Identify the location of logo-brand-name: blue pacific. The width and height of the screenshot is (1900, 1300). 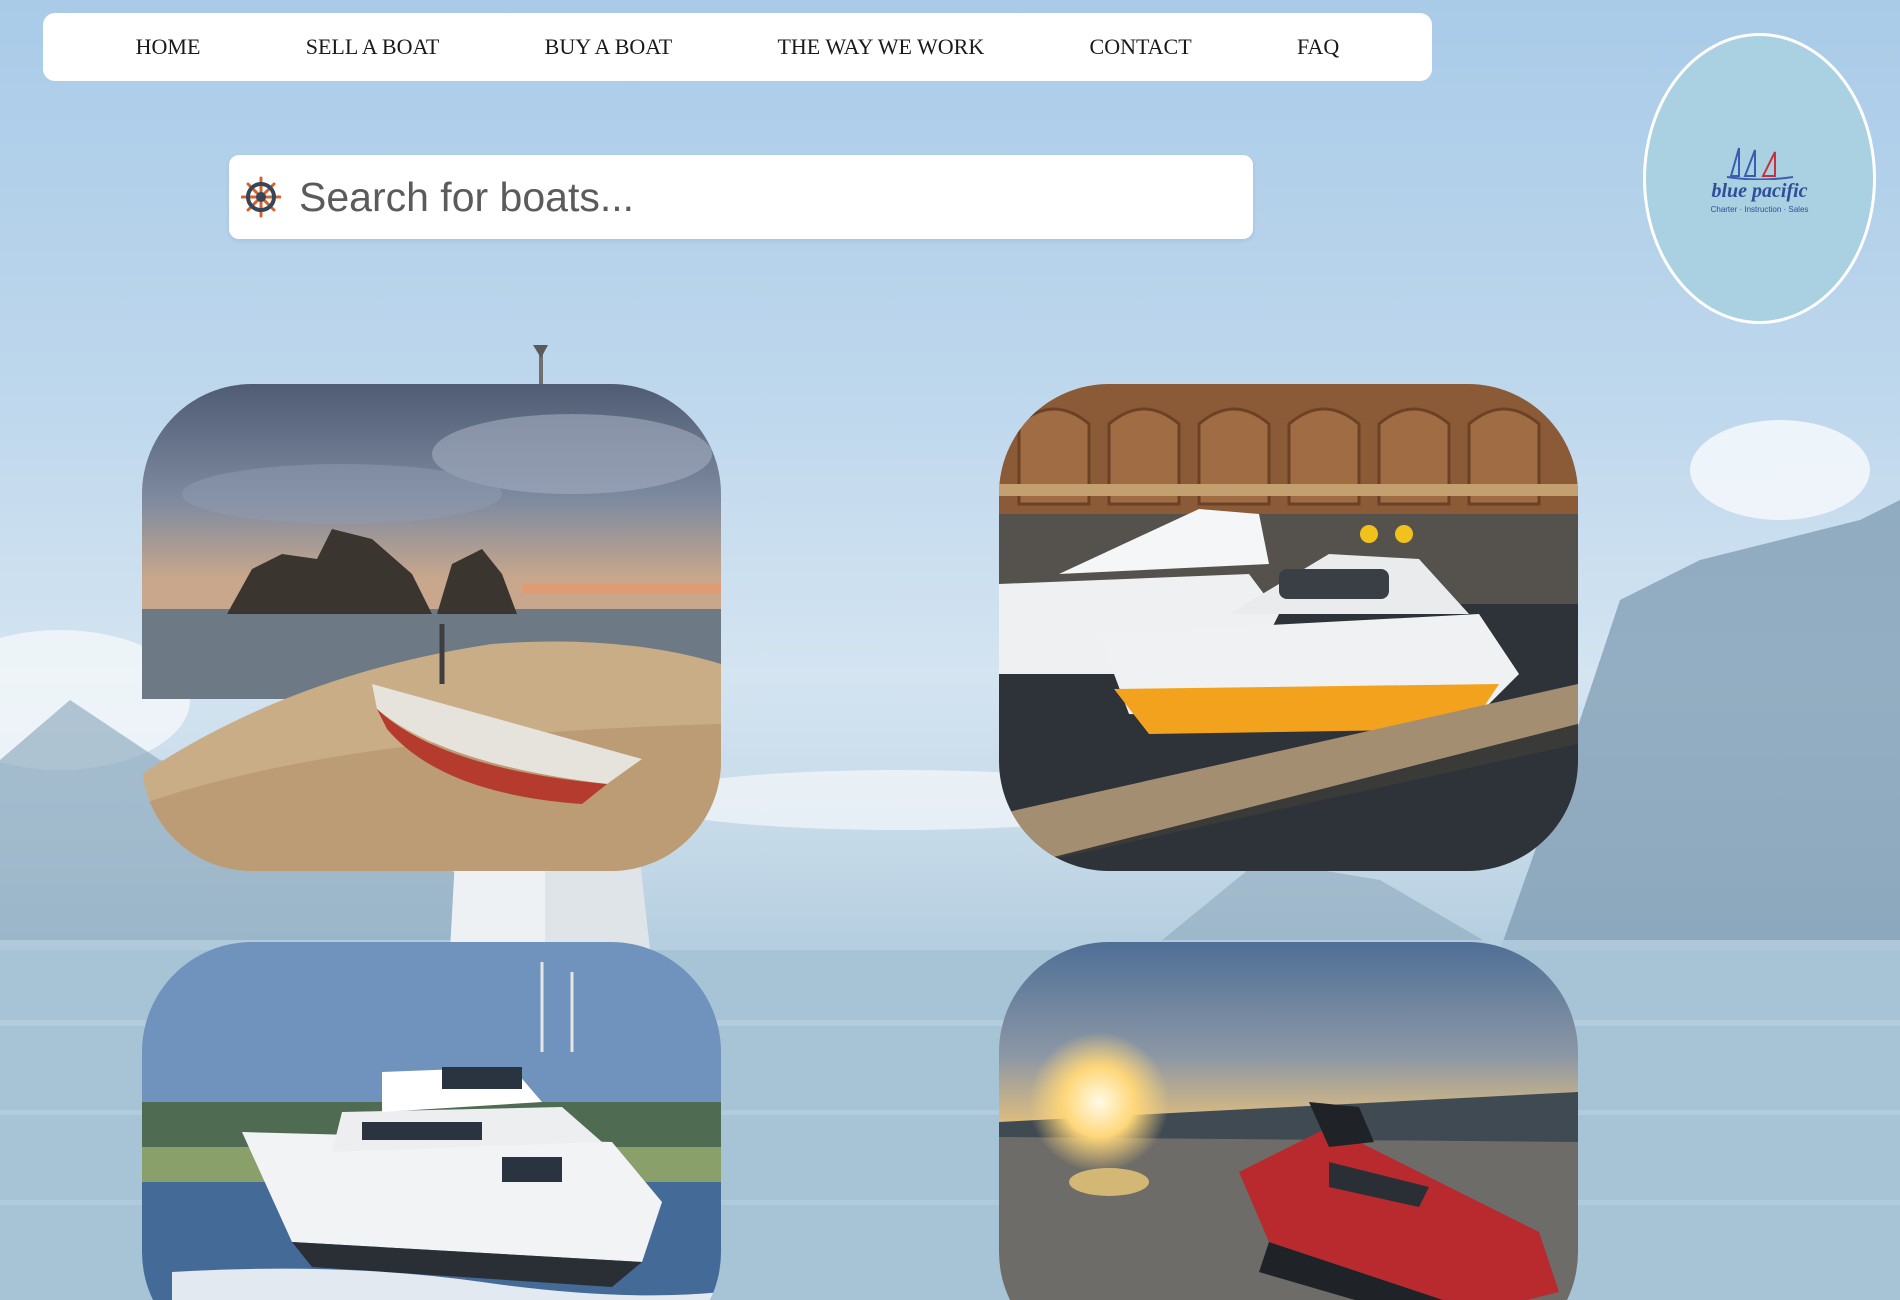
(1759, 190).